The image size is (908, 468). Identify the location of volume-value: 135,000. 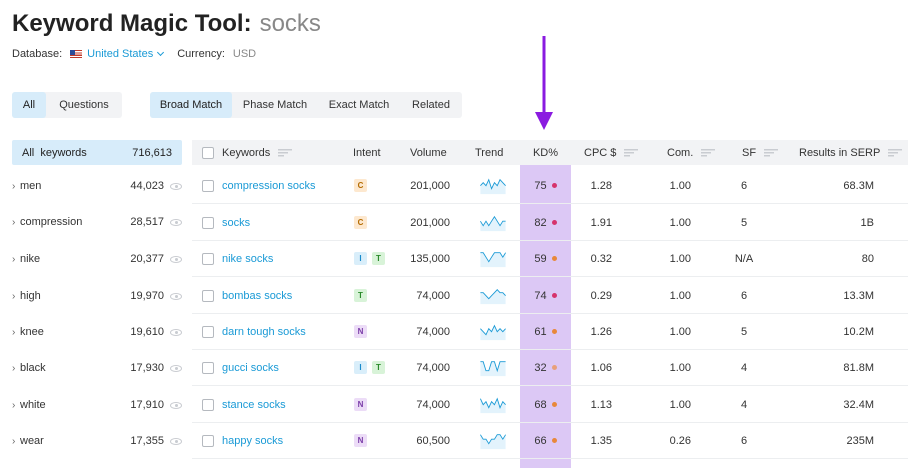
(430, 258).